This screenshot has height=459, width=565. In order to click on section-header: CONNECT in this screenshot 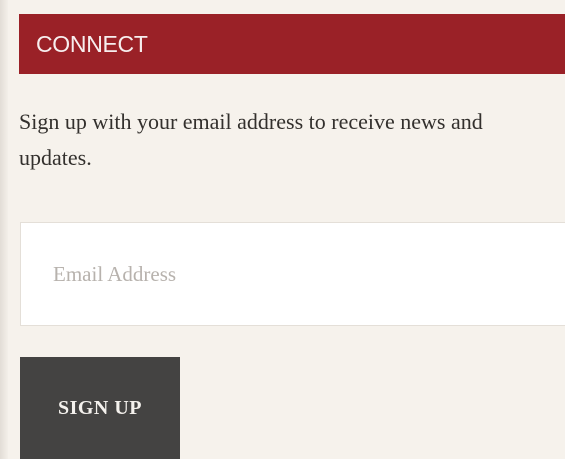, I will do `click(292, 44)`.